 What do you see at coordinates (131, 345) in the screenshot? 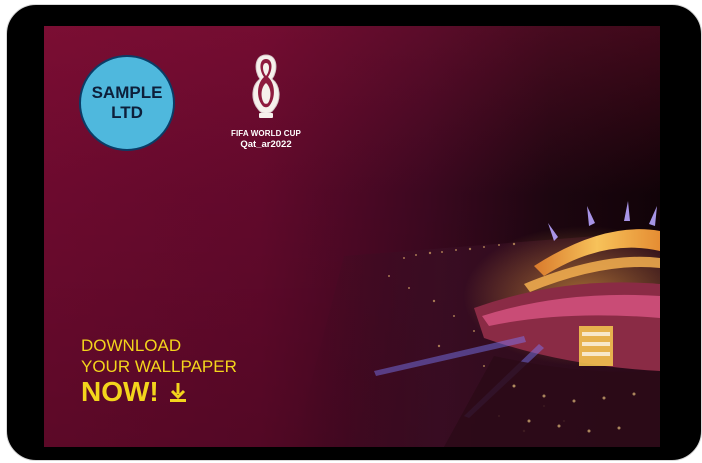
I see `cta-line-download: DOWNLOAD` at bounding box center [131, 345].